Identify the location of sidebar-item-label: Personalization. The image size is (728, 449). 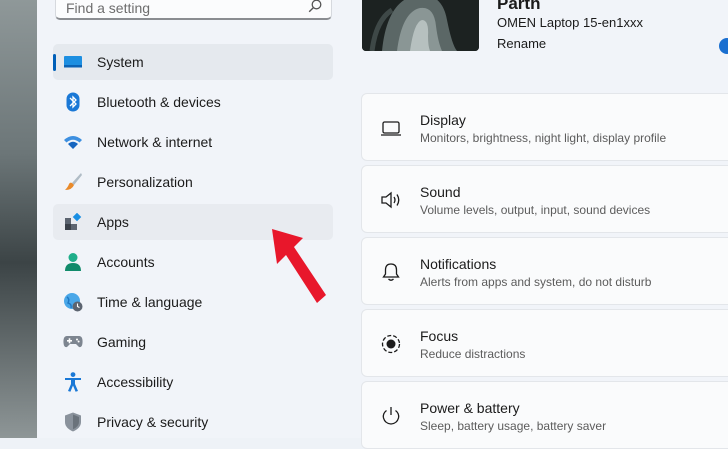
(145, 182).